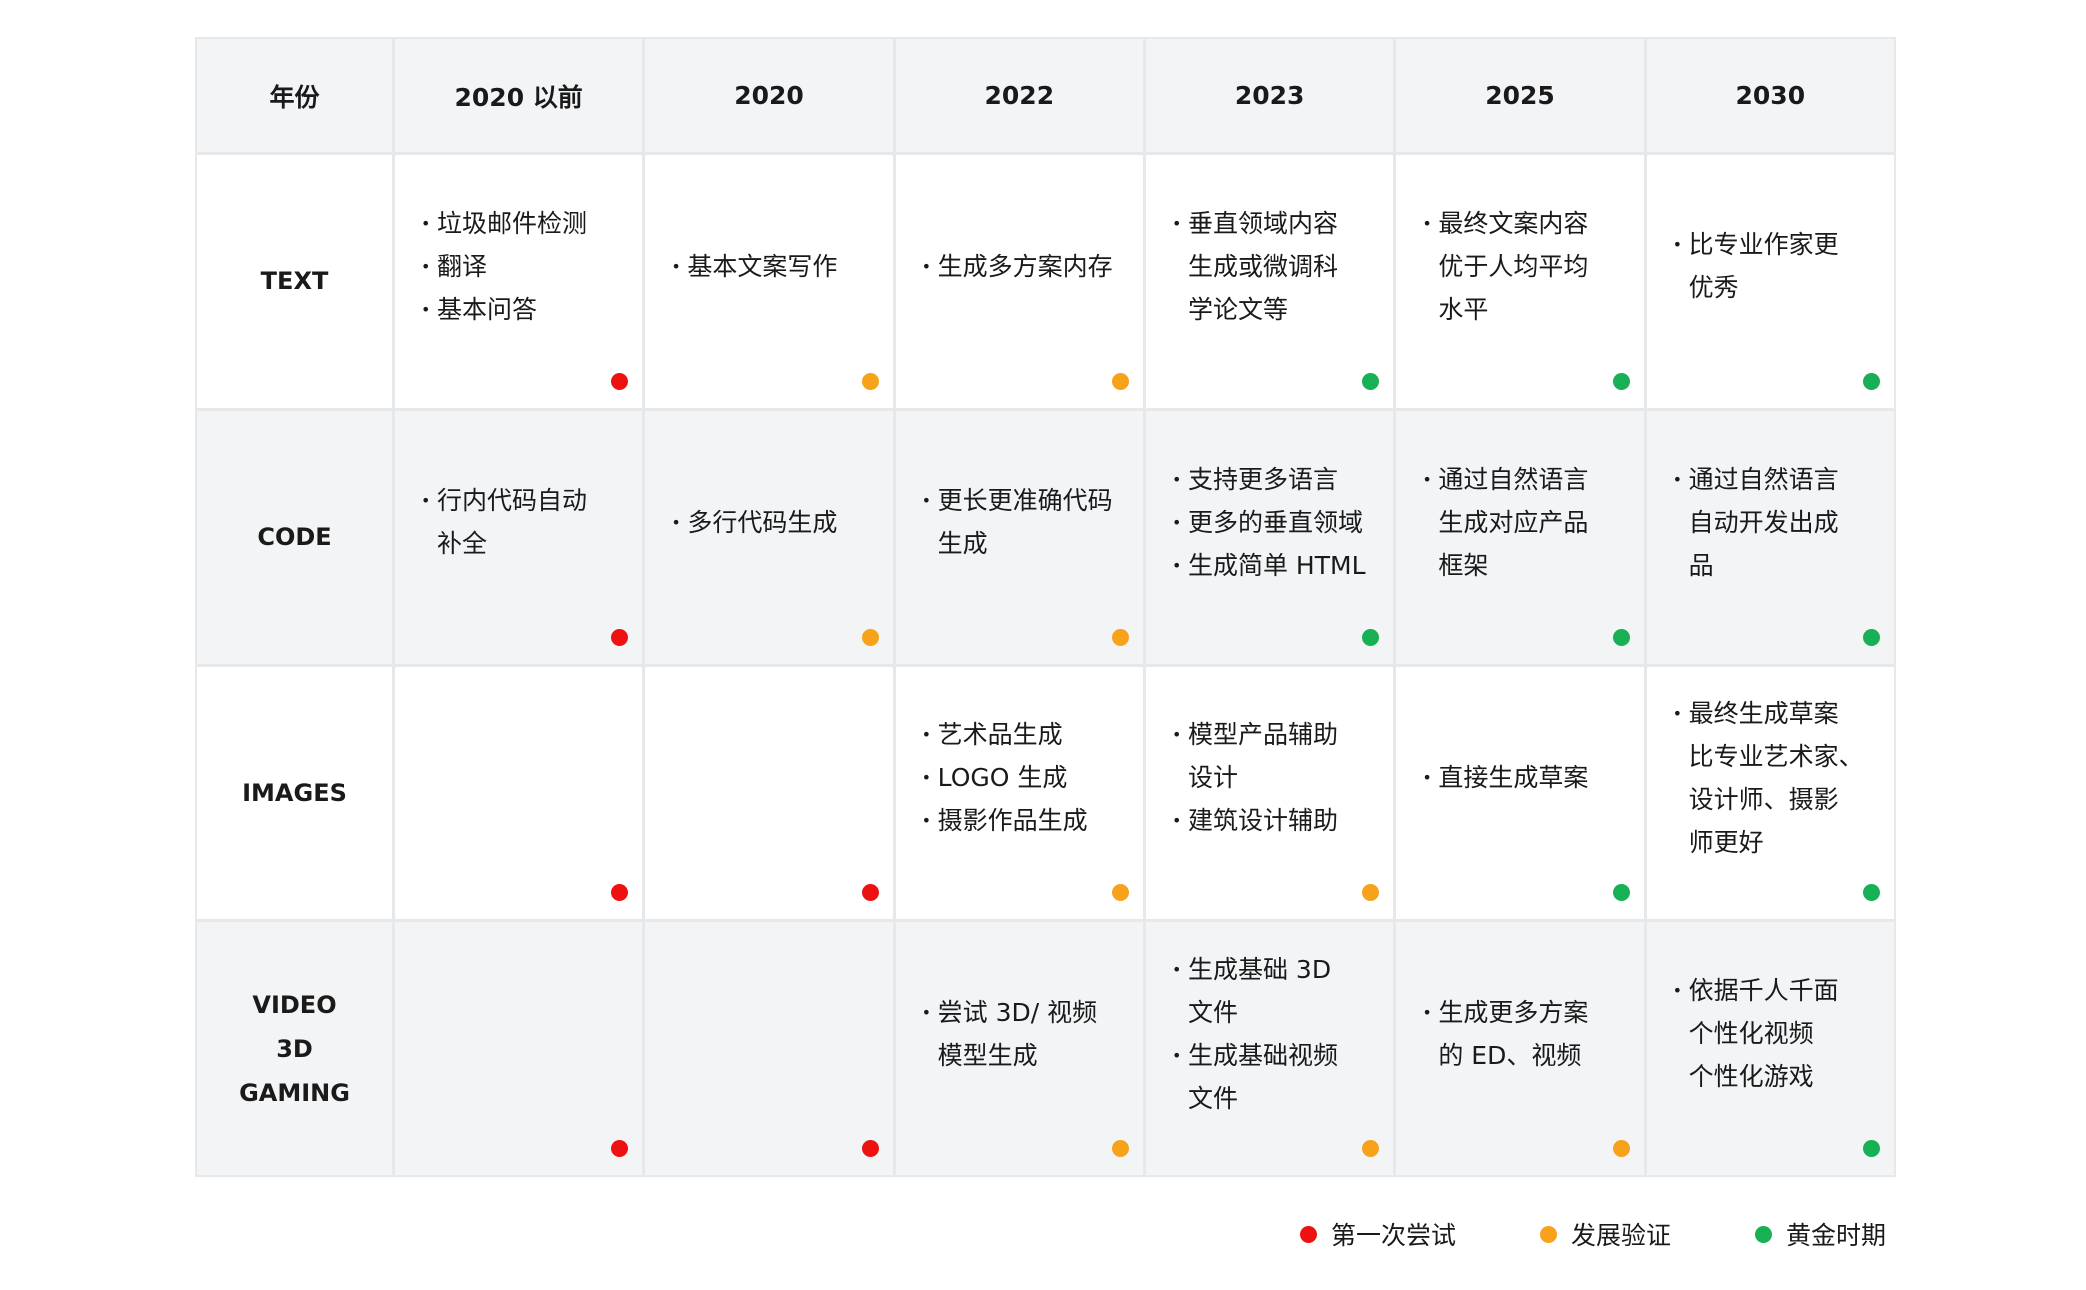 The image size is (2086, 1290). I want to click on header-year: 2025, so click(1520, 95).